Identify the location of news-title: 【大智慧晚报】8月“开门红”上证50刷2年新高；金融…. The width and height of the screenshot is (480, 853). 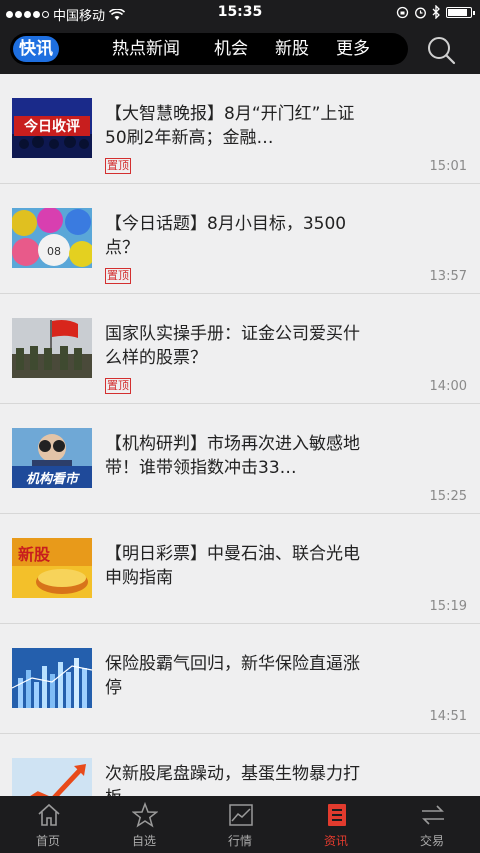
(235, 126).